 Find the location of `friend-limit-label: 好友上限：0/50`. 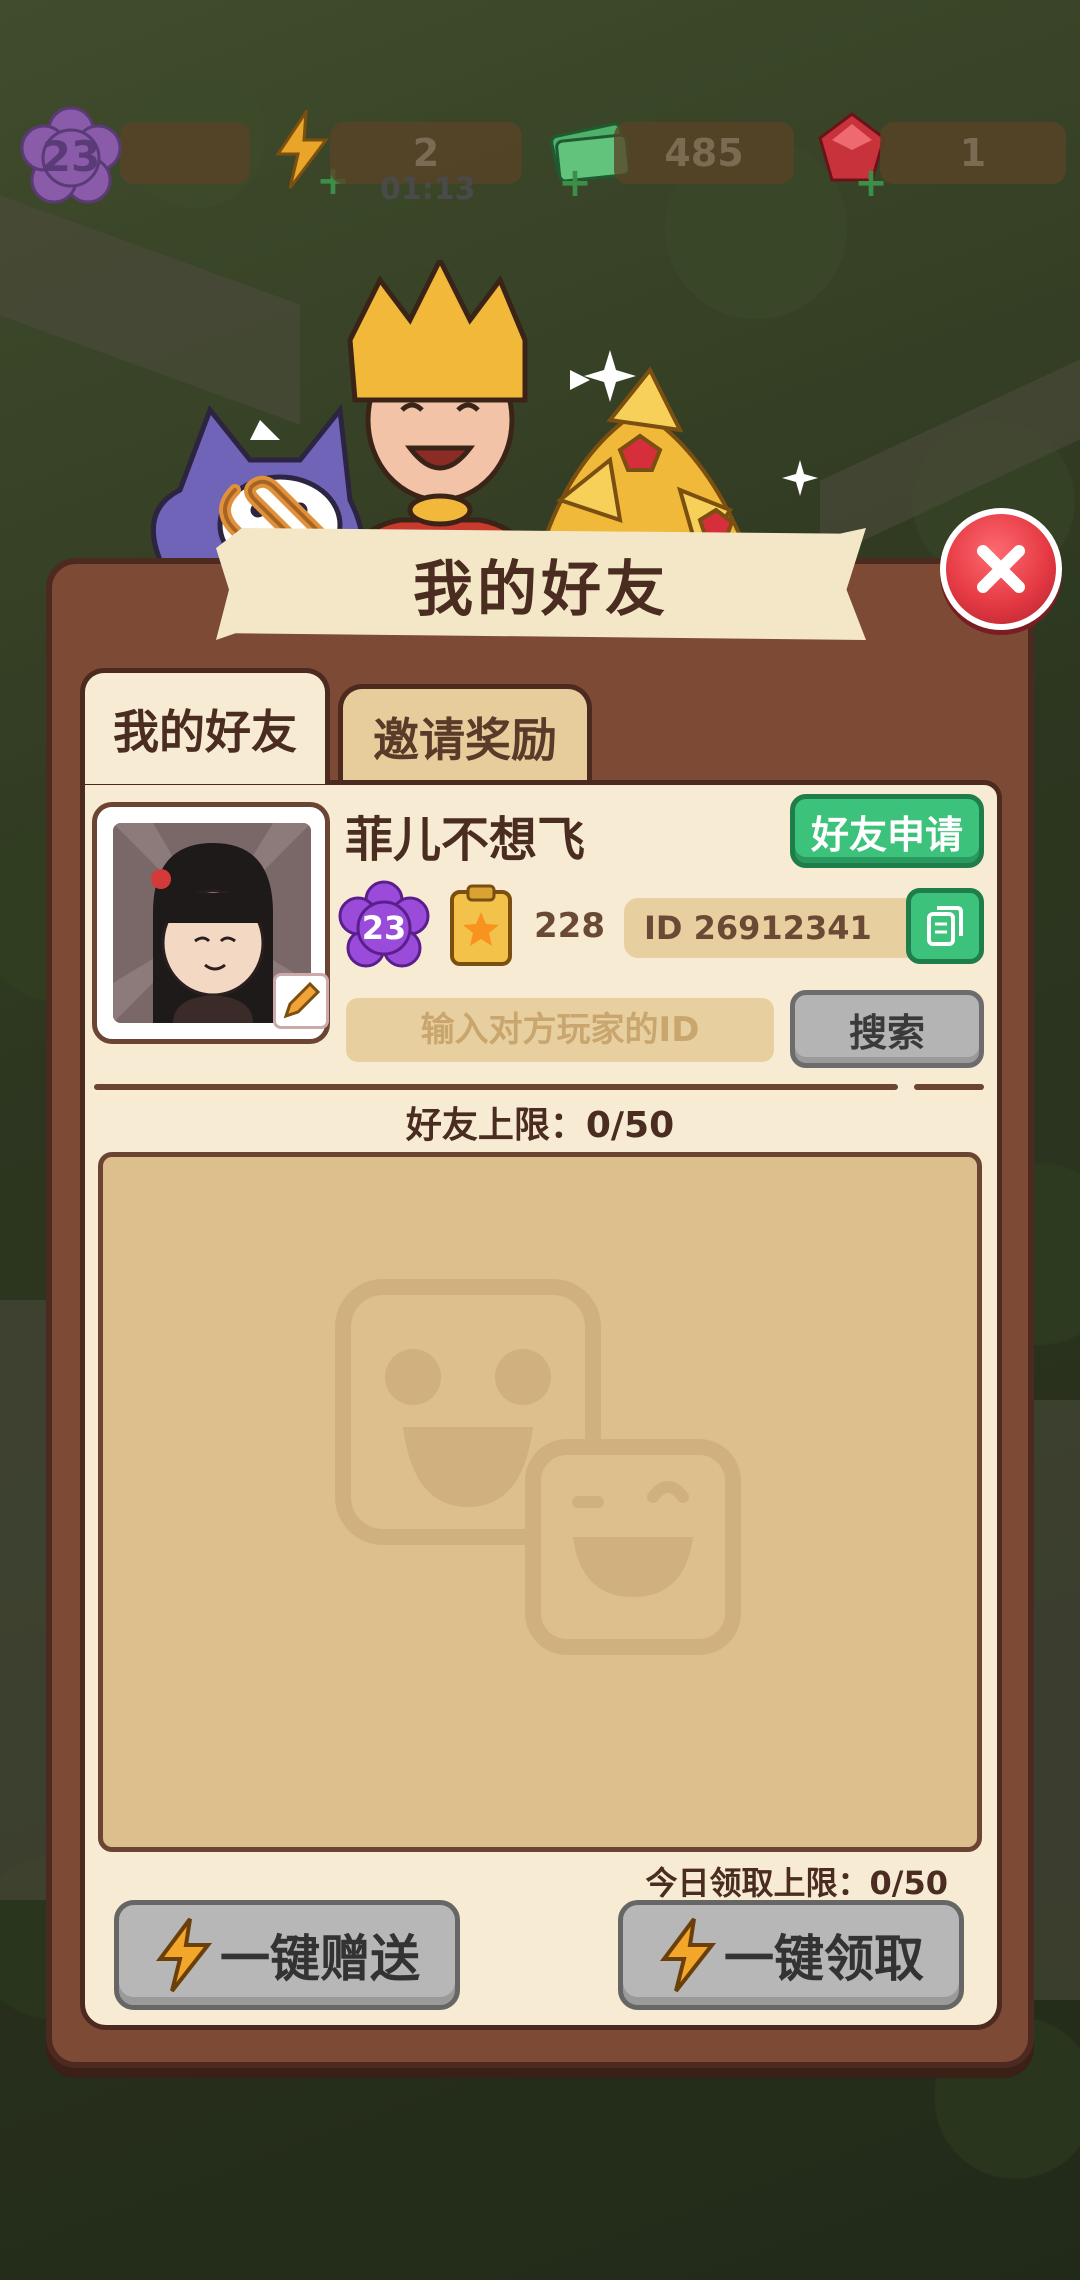

friend-limit-label: 好友上限：0/50 is located at coordinates (540, 1125).